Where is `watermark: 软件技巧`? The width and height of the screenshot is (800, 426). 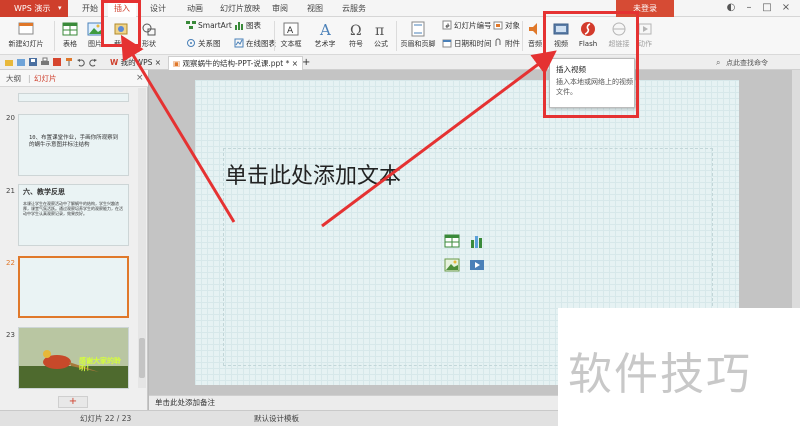 watermark: 软件技巧 is located at coordinates (679, 367).